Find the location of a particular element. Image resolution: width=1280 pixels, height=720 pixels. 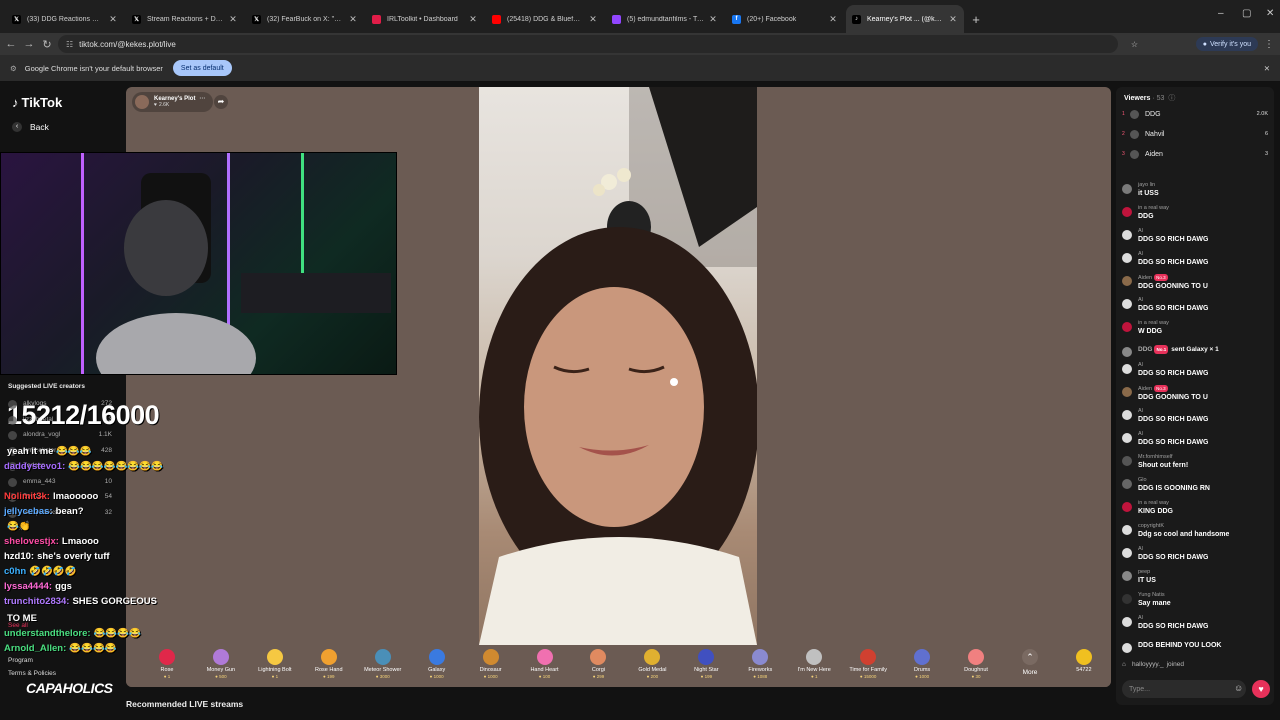

gift-item: Dinosaur ● 1000 is located at coordinates (491, 662).